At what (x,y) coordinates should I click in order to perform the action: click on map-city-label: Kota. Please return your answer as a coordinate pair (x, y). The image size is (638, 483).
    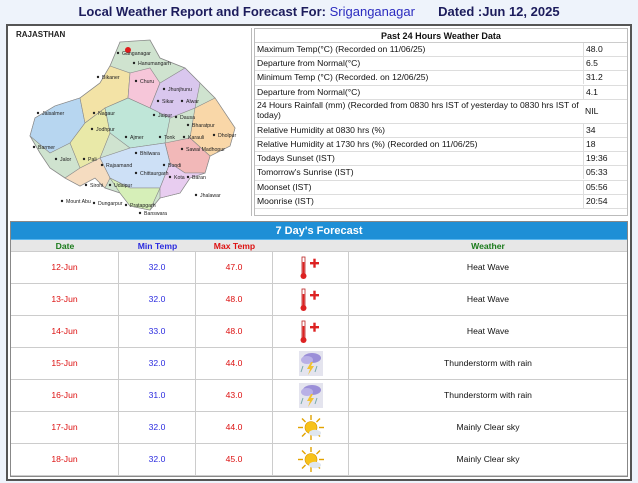
    Looking at the image, I should click on (179, 178).